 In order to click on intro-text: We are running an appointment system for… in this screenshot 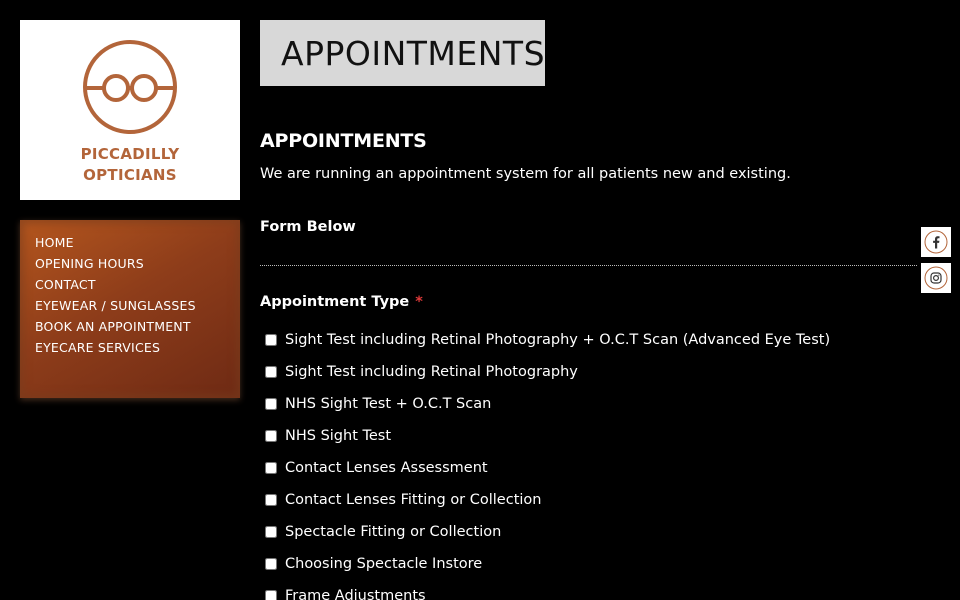, I will do `click(525, 174)`.